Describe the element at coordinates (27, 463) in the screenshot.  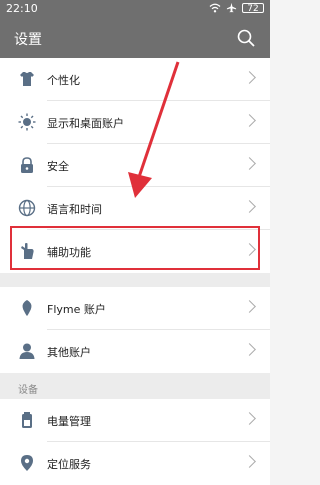
I see `location-icon` at that location.